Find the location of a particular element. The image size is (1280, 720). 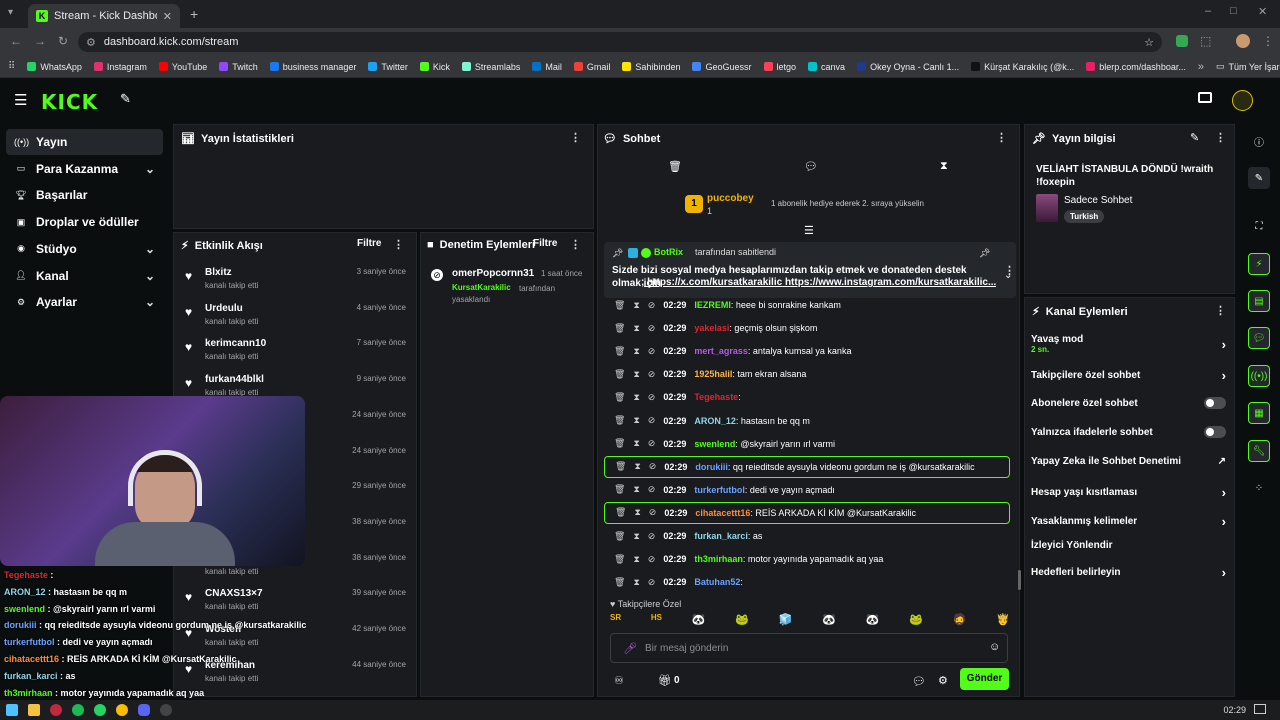

close-tab-icon: ✕ is located at coordinates (167, 16).